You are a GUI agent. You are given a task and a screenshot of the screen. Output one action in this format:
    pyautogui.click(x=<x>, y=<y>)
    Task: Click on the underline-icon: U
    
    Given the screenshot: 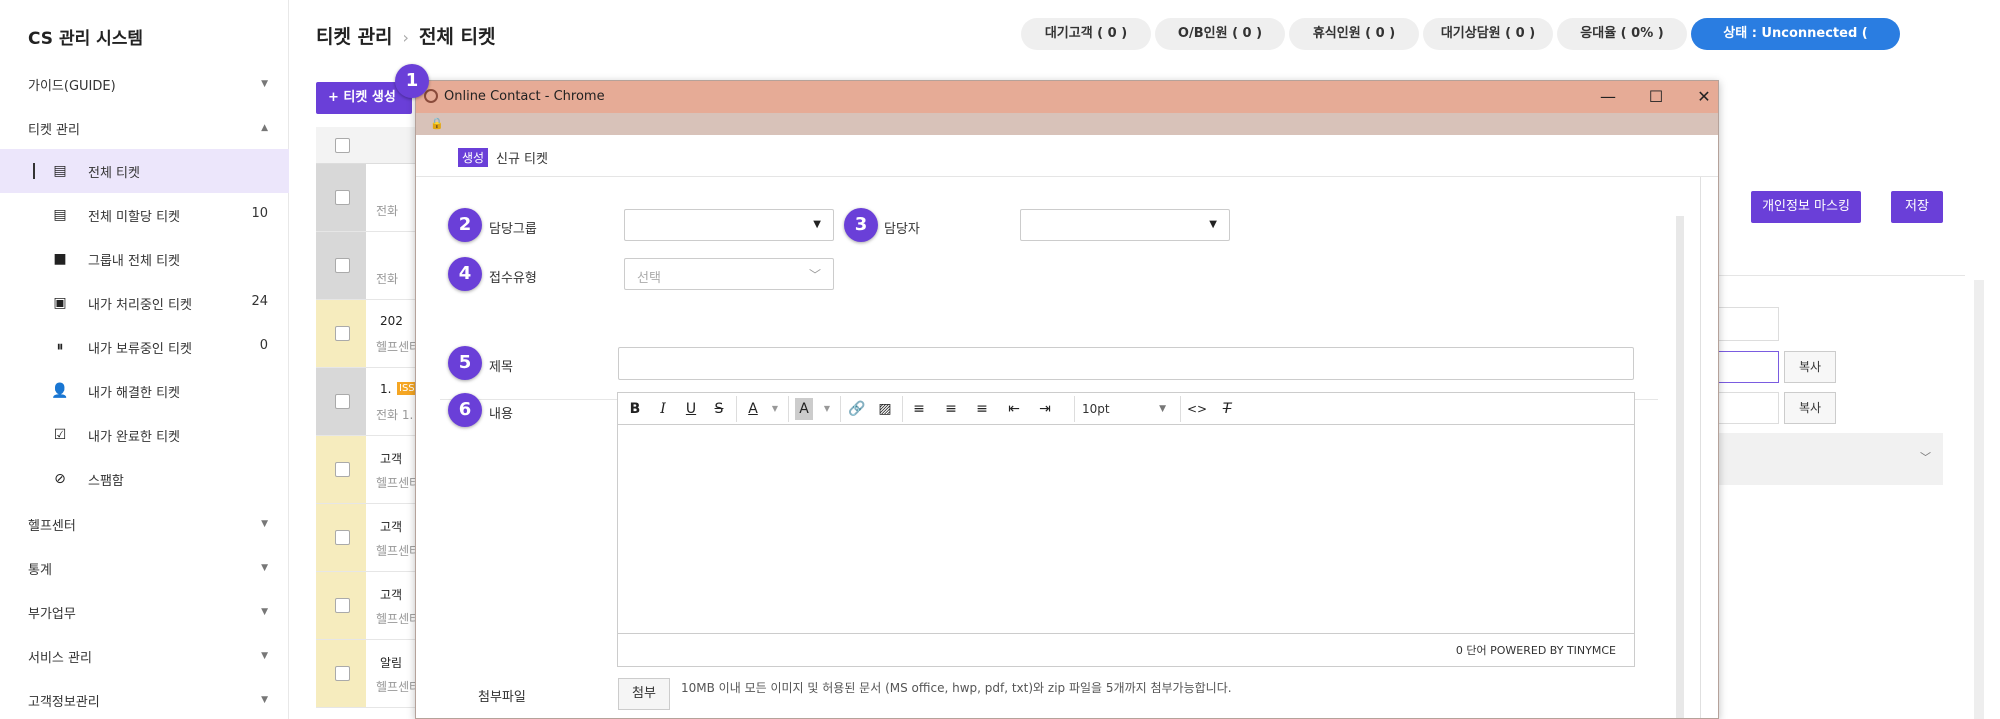 What is the action you would take?
    pyautogui.click(x=691, y=409)
    